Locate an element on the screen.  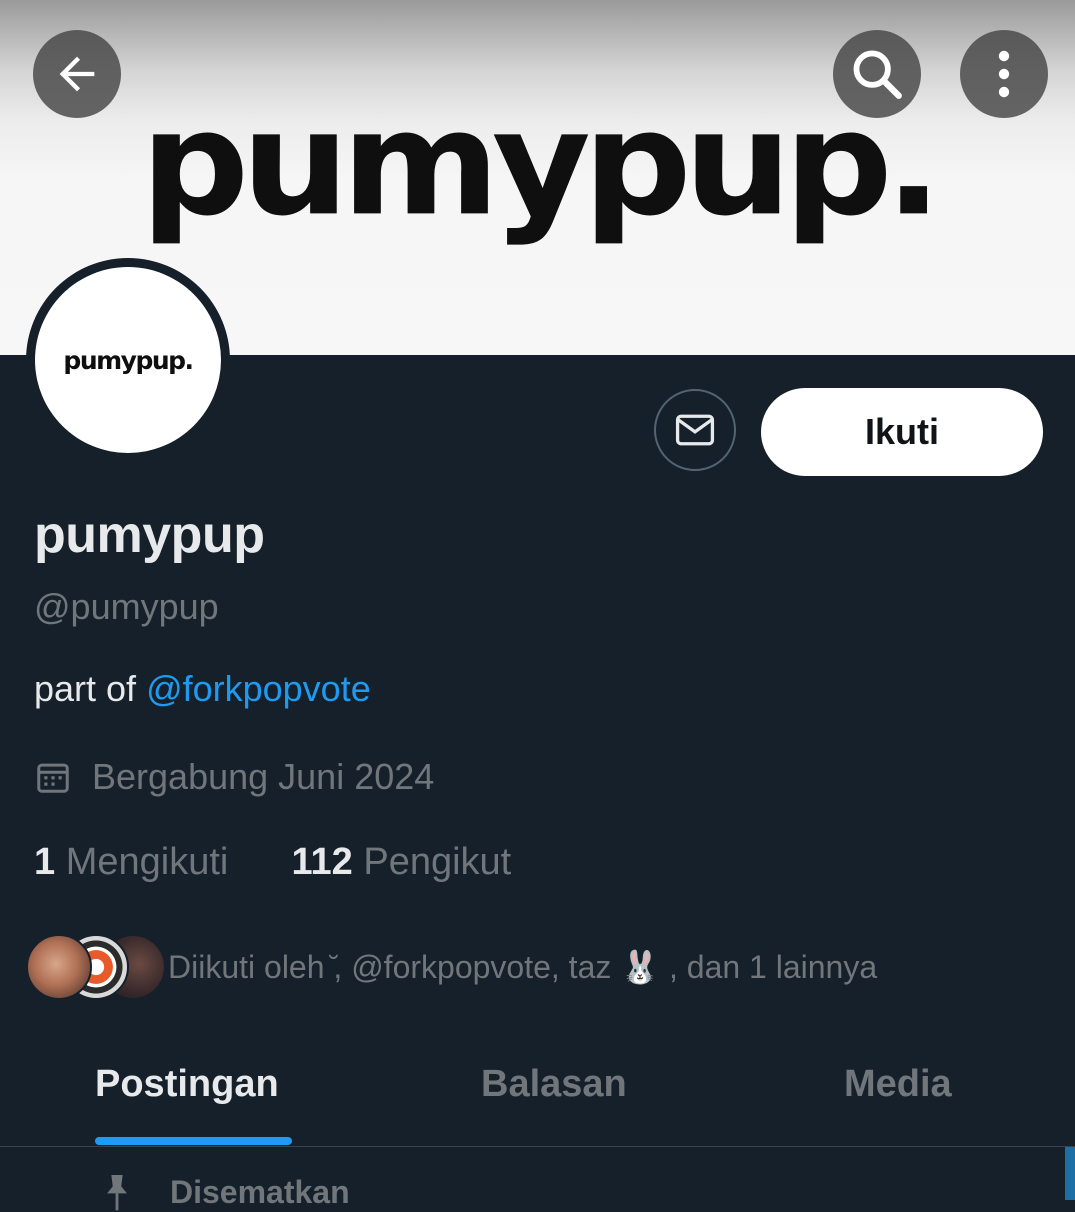
profile-name: pumypup is located at coordinates (149, 535).